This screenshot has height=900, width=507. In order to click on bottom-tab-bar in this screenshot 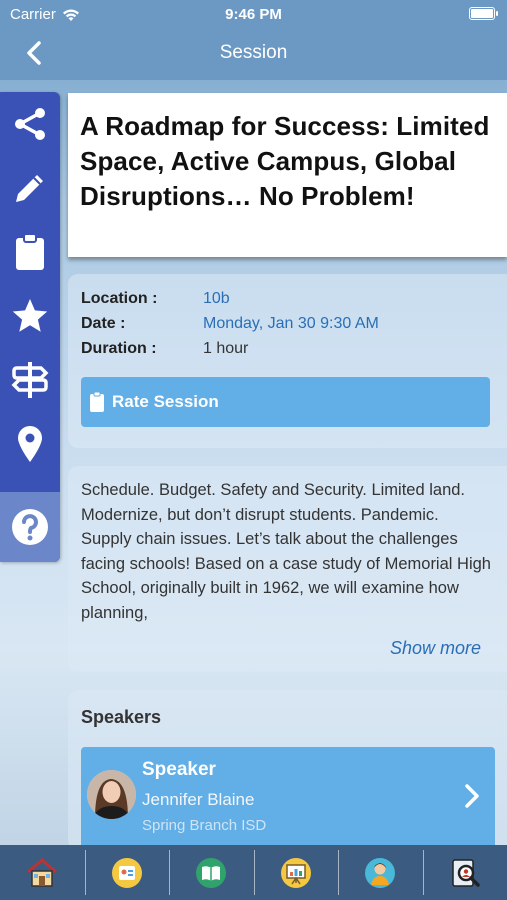, I will do `click(253, 872)`.